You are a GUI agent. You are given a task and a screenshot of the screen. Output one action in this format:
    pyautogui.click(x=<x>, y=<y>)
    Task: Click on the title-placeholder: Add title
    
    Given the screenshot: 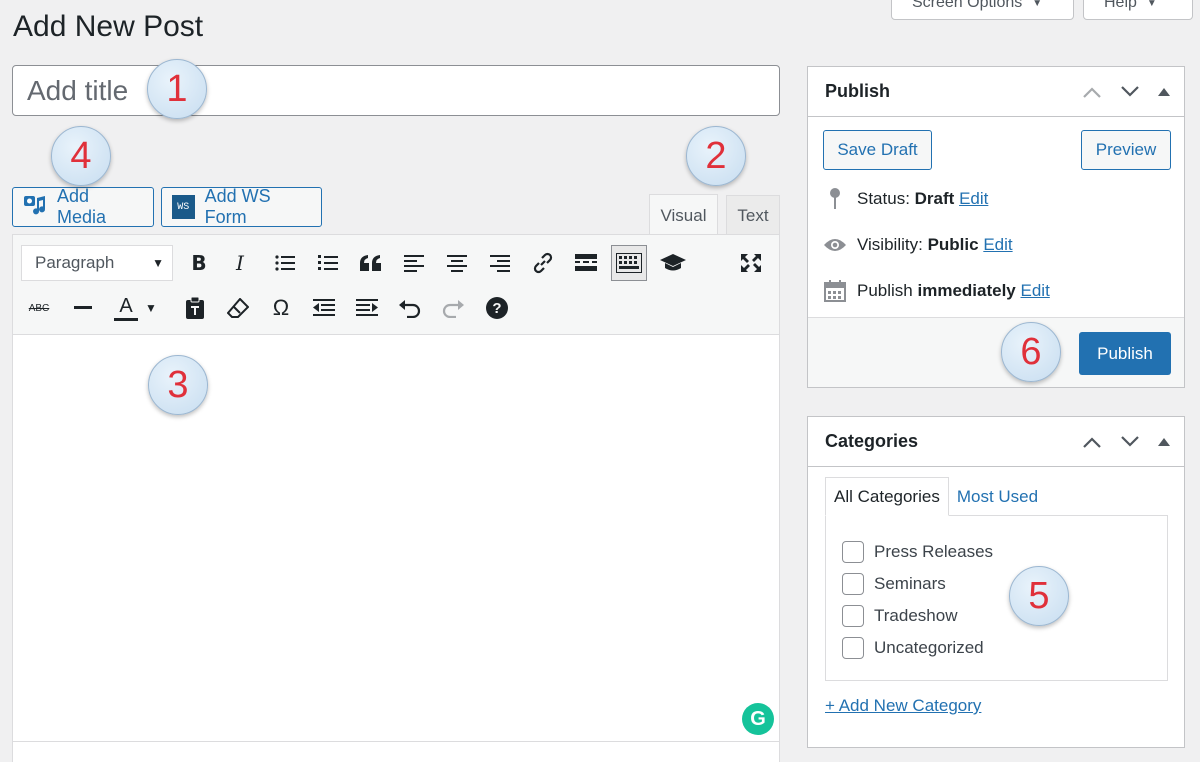 What is the action you would take?
    pyautogui.click(x=78, y=90)
    